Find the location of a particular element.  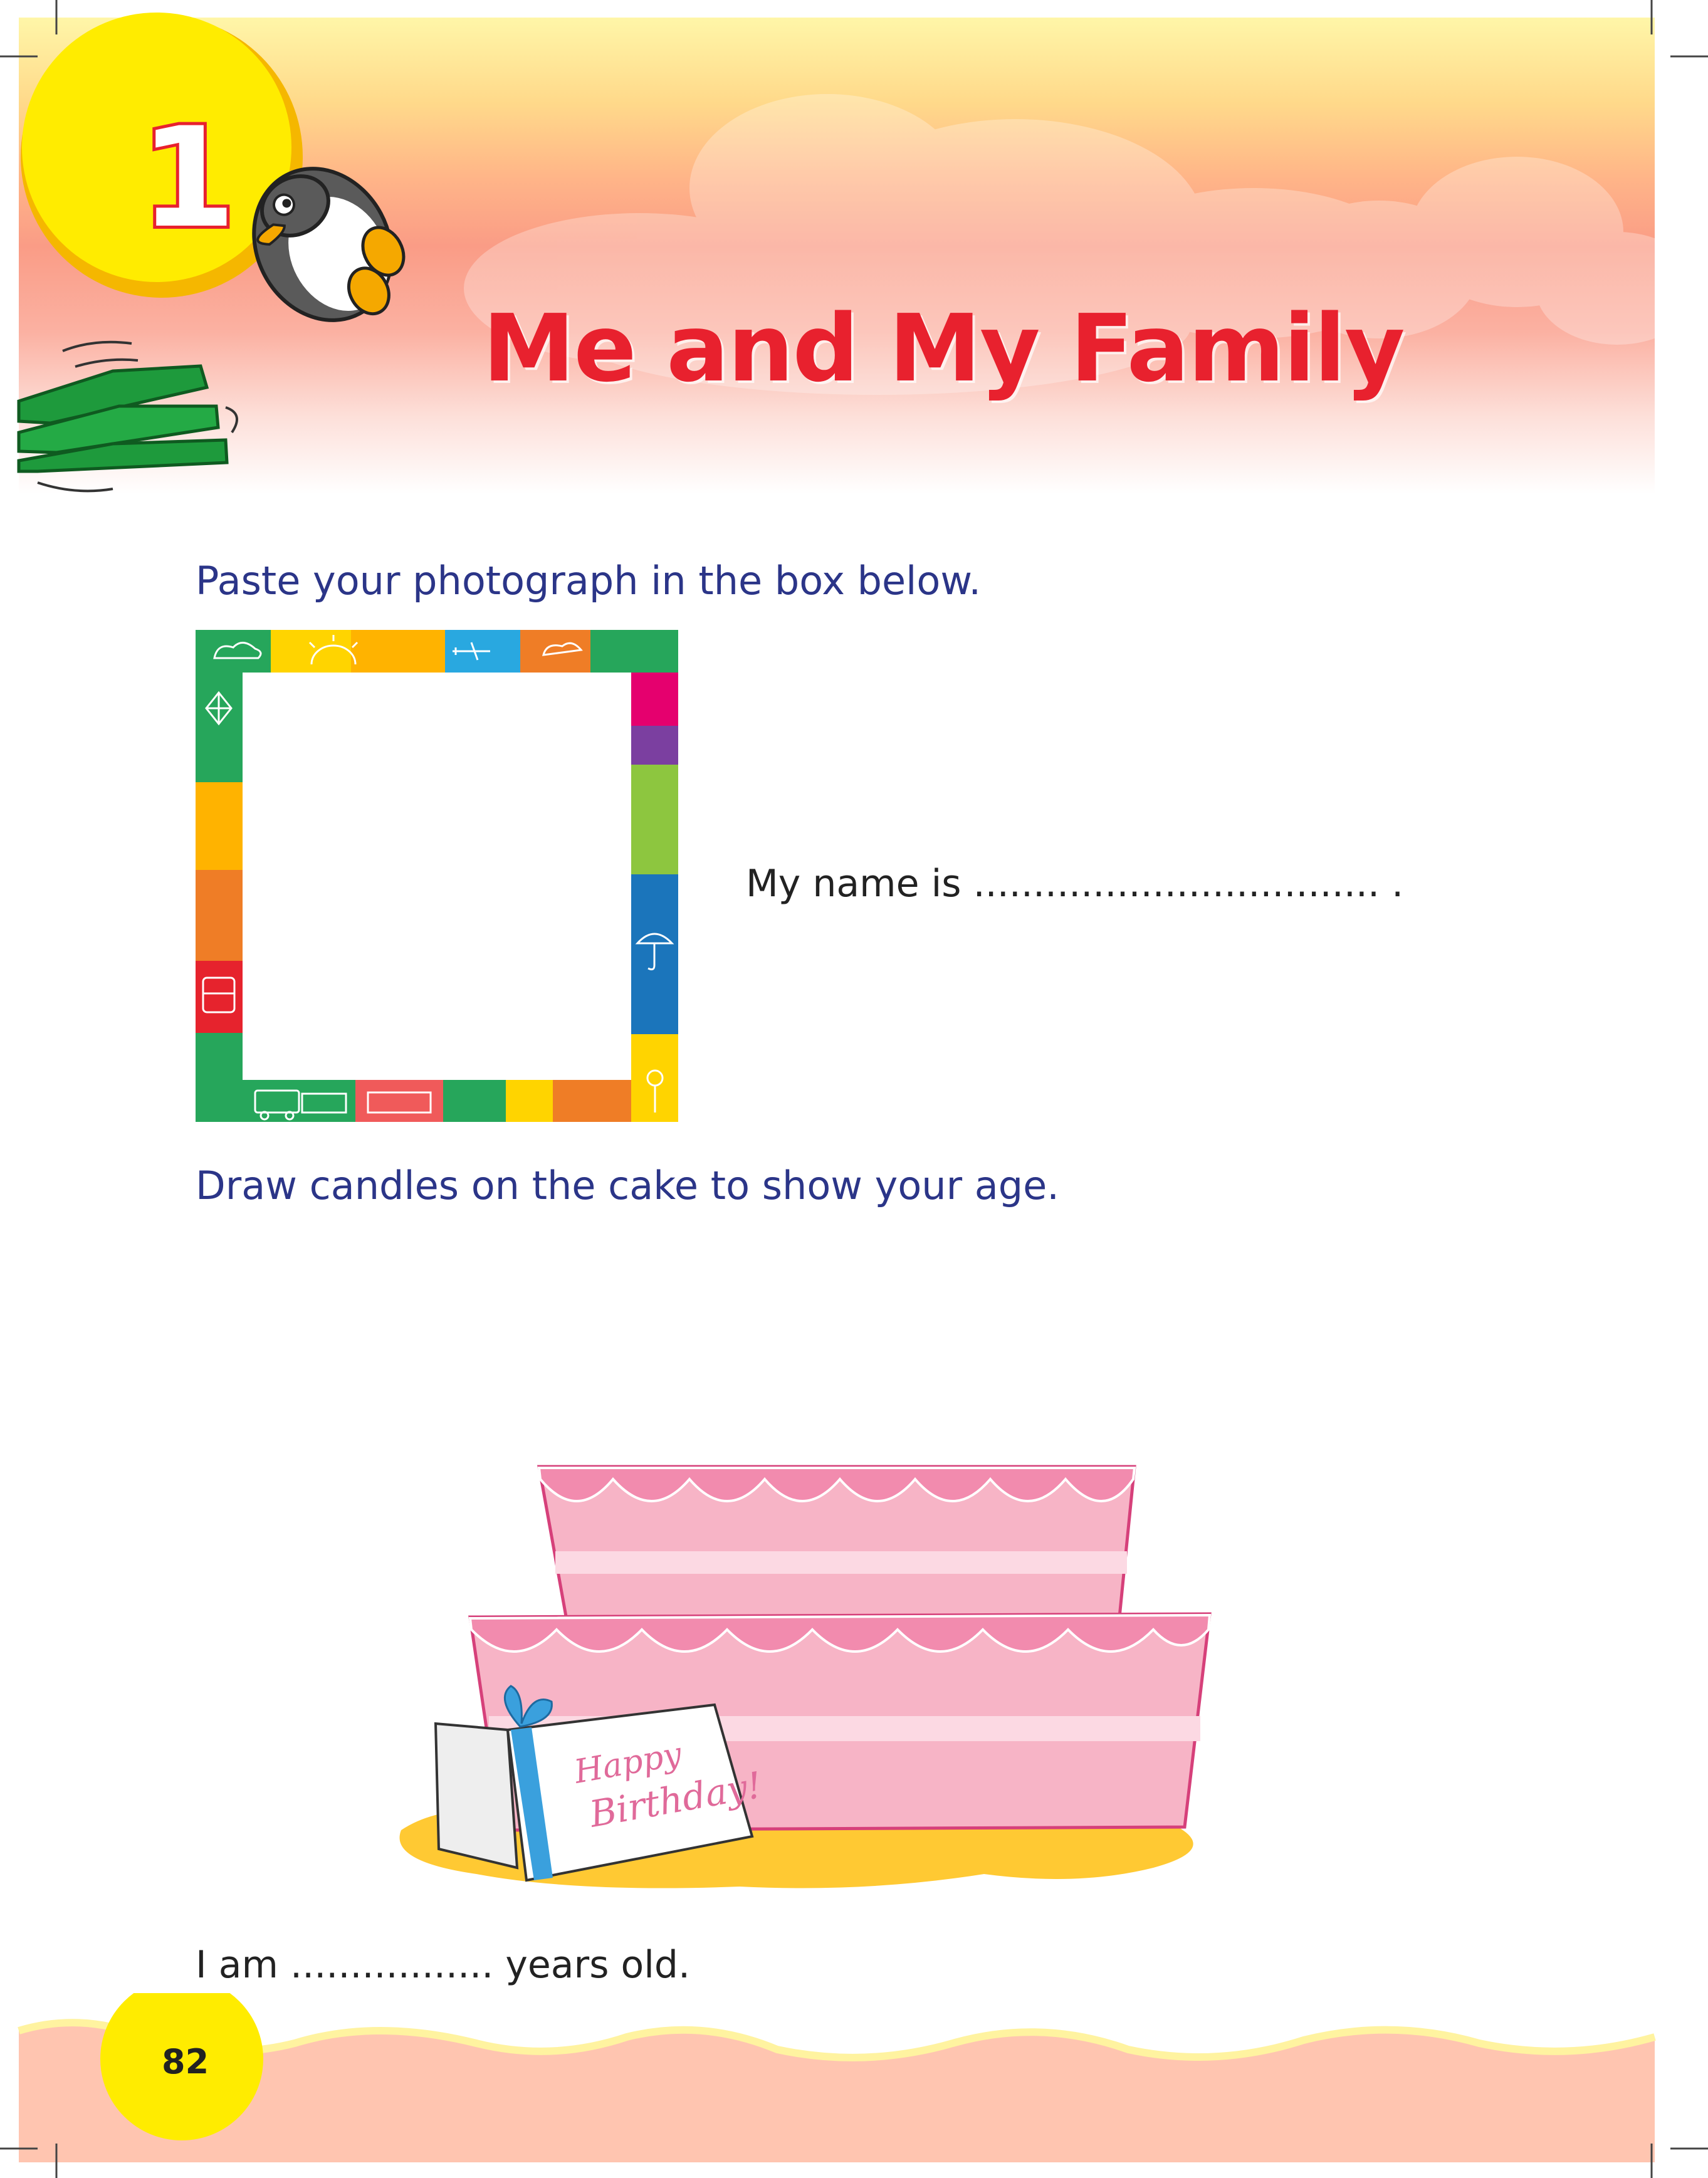

birthday-cake: Happy Birthday! is located at coordinates (821, 1679).